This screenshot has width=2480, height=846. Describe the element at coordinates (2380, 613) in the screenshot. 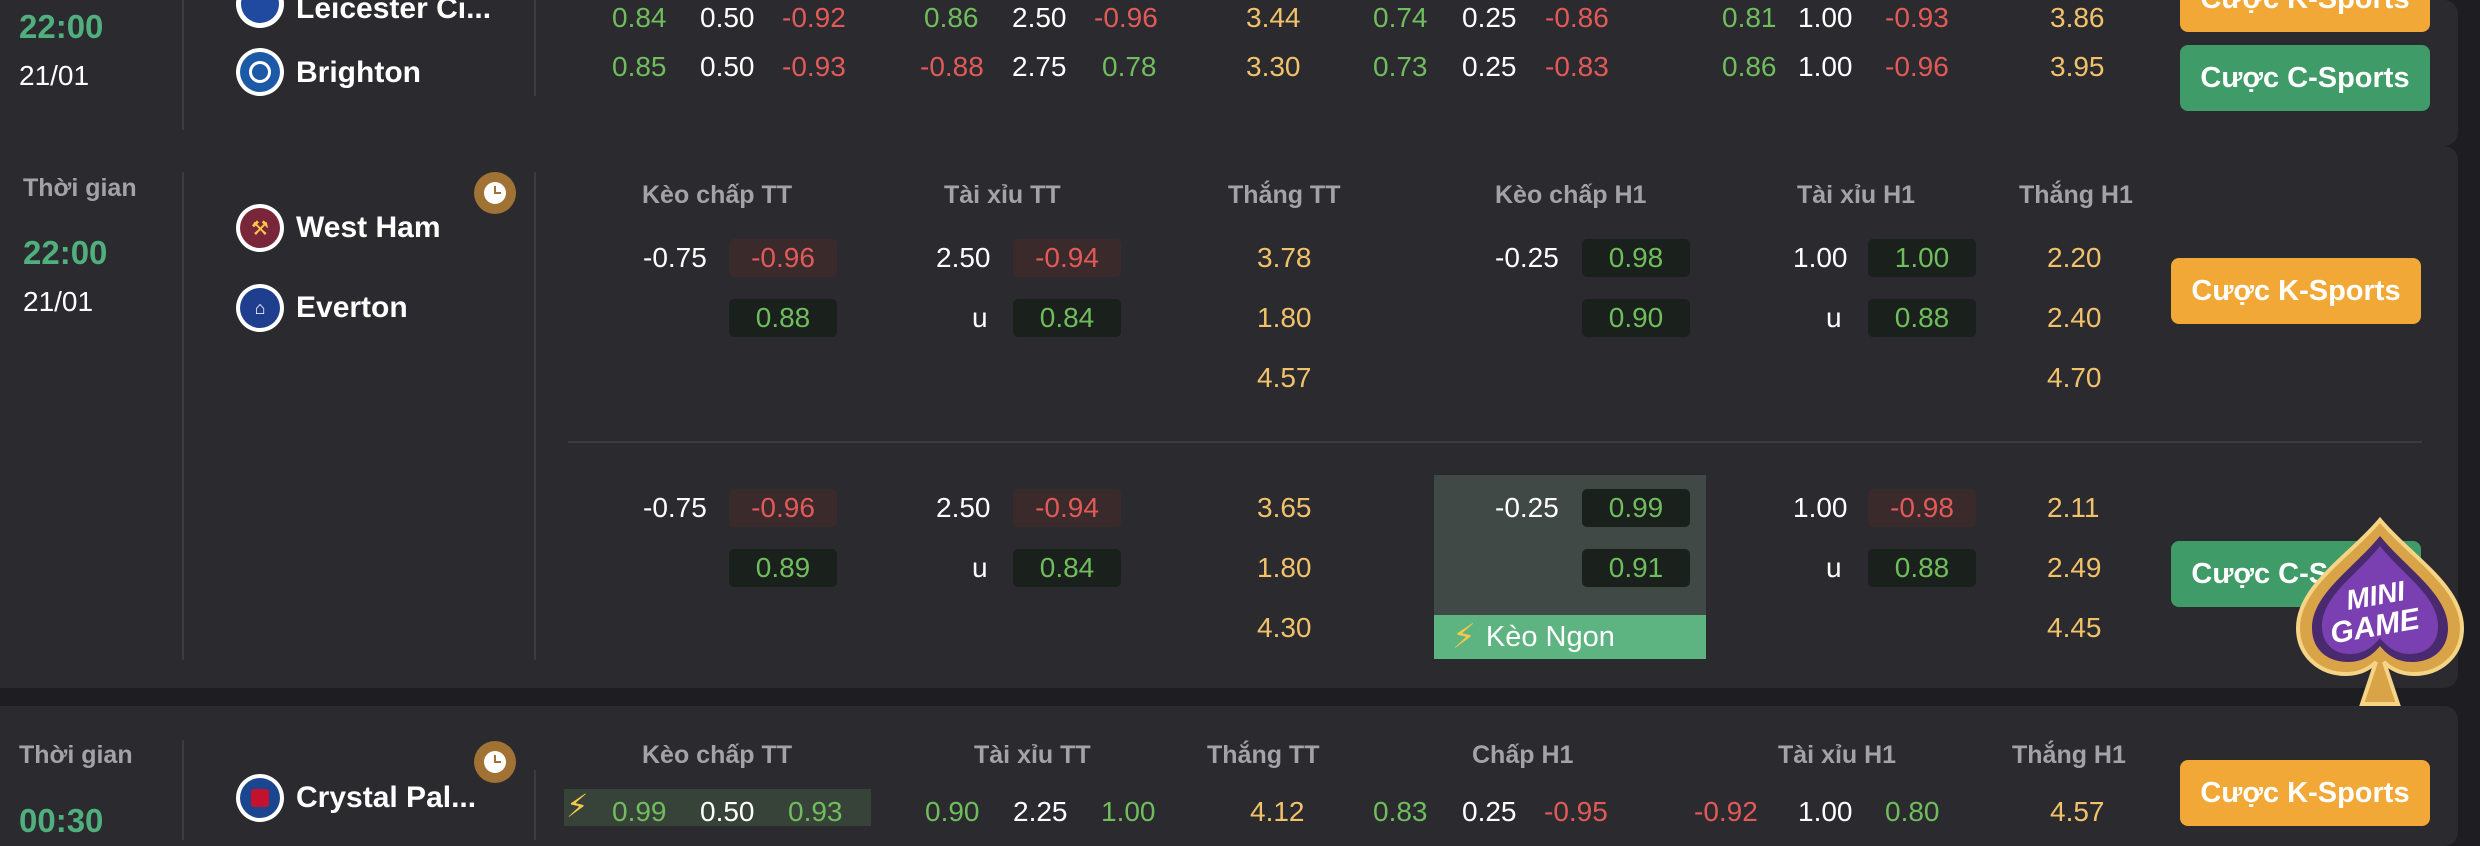

I see `mini-game-badge: MINI GAME` at that location.